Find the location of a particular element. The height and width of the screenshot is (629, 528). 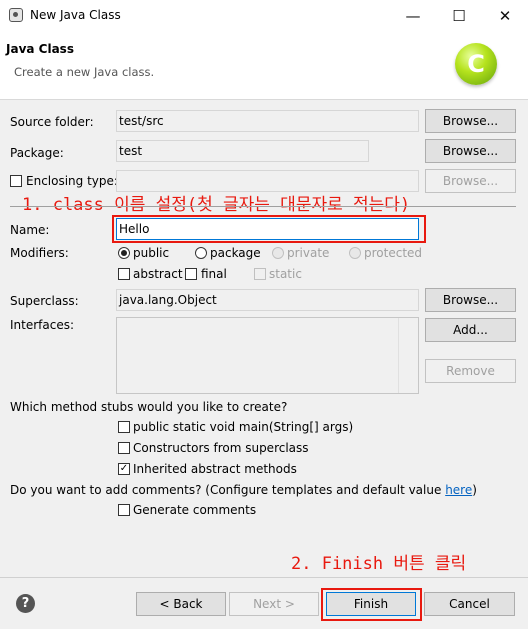

modifier-package-label: package is located at coordinates (235, 253).